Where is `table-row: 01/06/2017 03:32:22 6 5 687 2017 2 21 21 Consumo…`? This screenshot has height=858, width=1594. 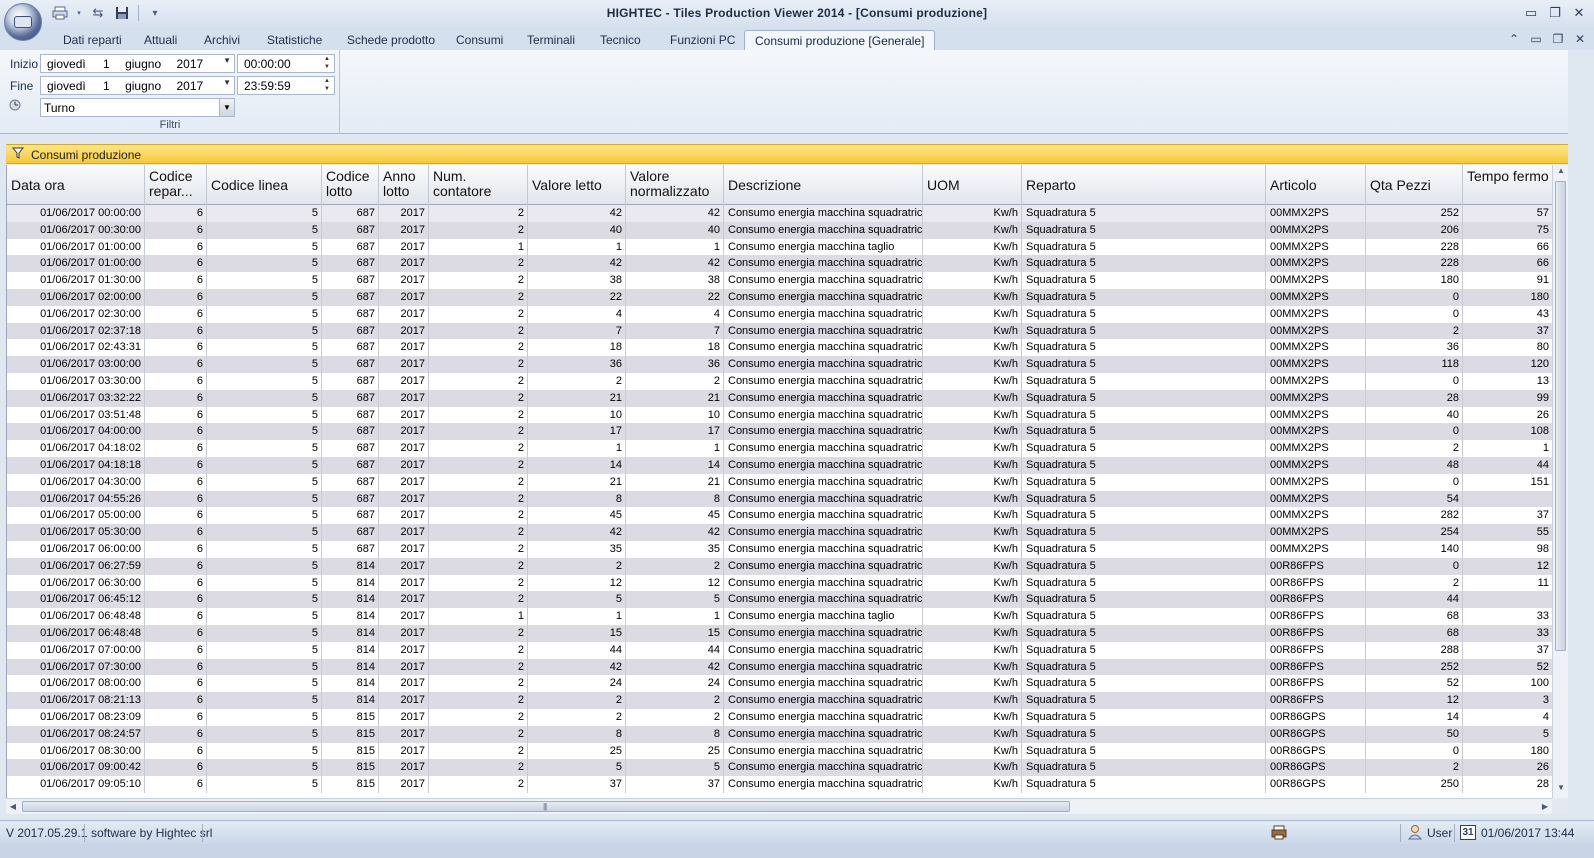 table-row: 01/06/2017 03:32:22 6 5 687 2017 2 21 21 Consumo… is located at coordinates (779, 398).